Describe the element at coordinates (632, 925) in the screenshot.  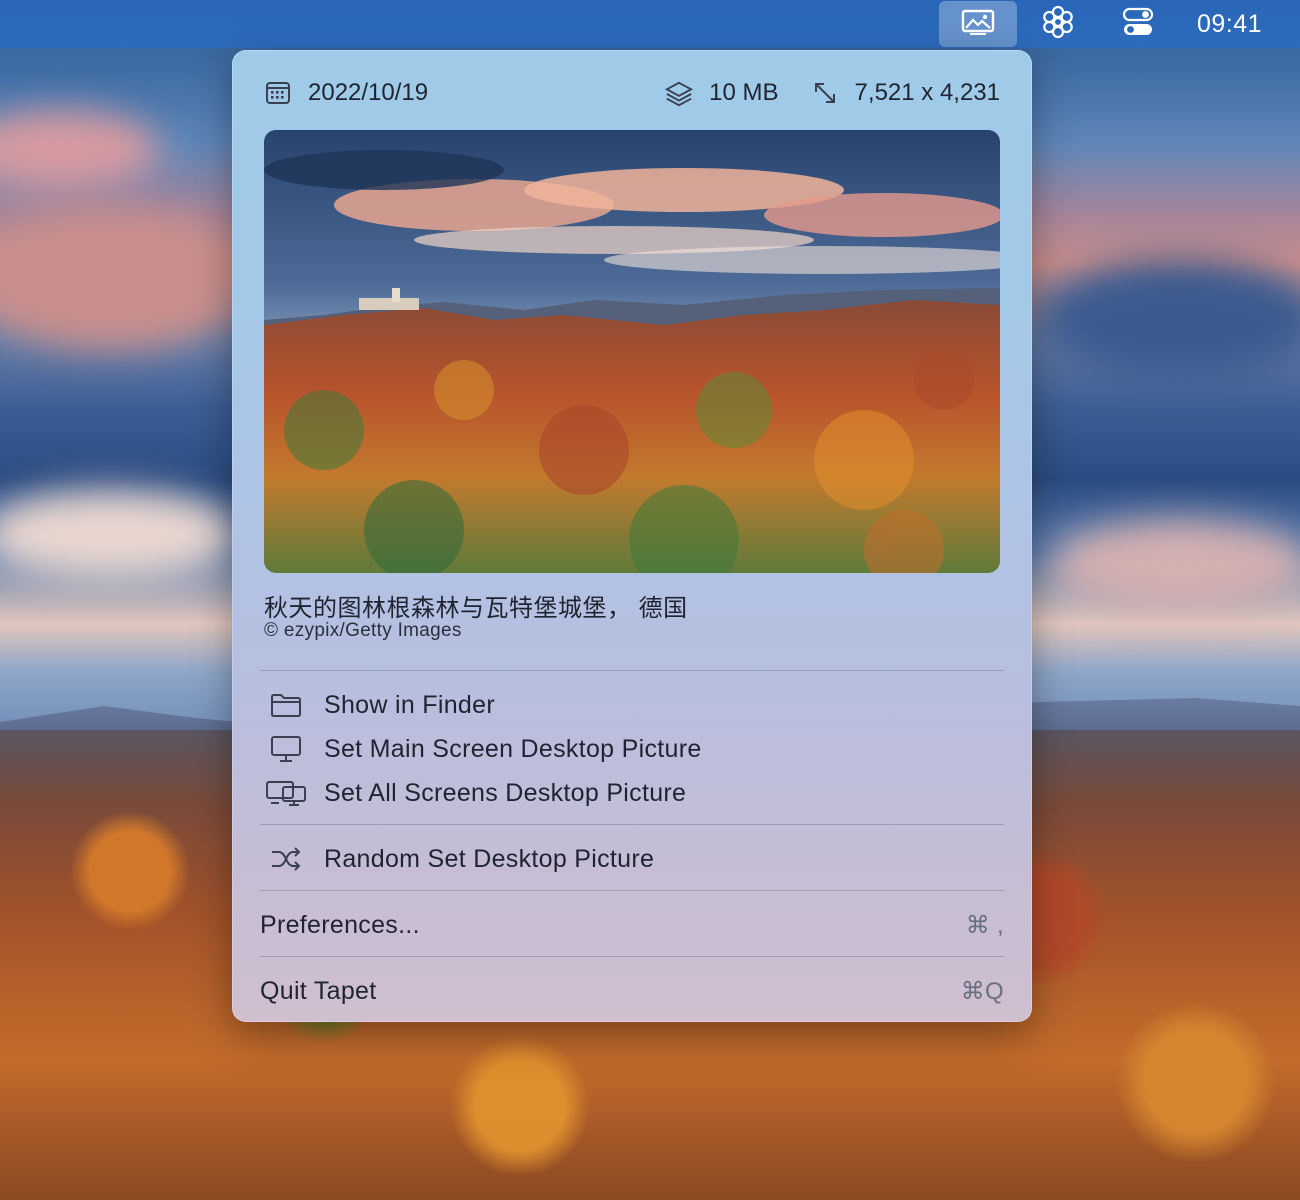
I see `preferences-item: Preferences... ⌘ ,` at that location.